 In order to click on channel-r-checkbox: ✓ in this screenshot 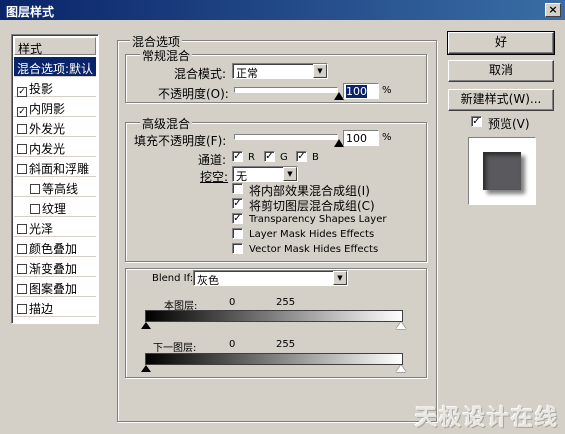, I will do `click(237, 156)`.